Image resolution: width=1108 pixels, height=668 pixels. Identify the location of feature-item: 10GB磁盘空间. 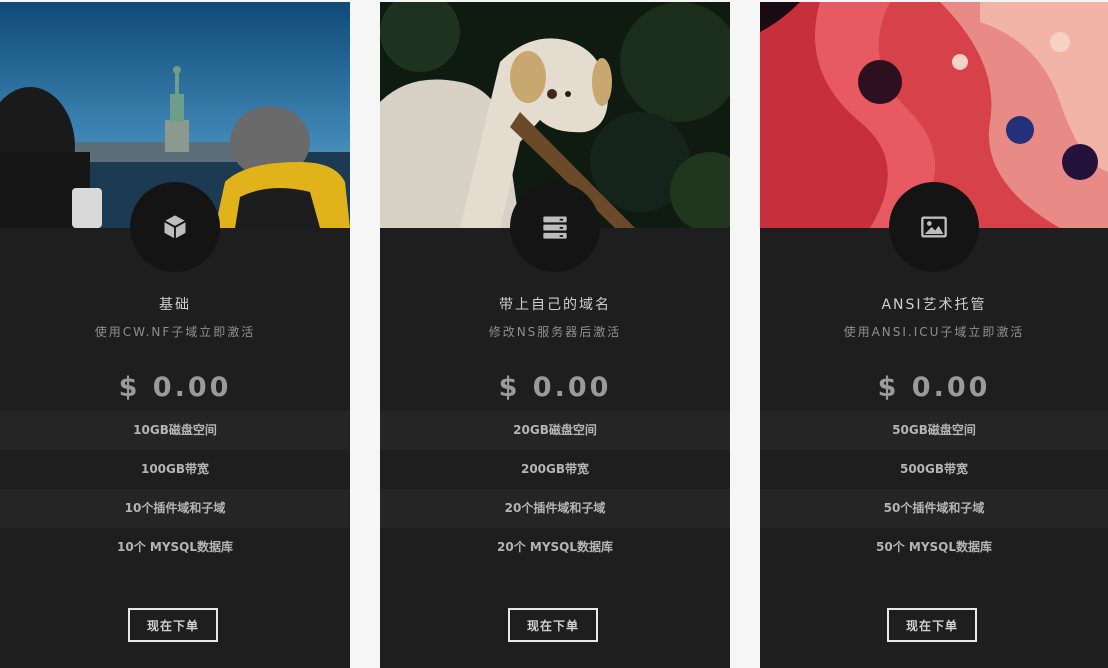
(175, 430).